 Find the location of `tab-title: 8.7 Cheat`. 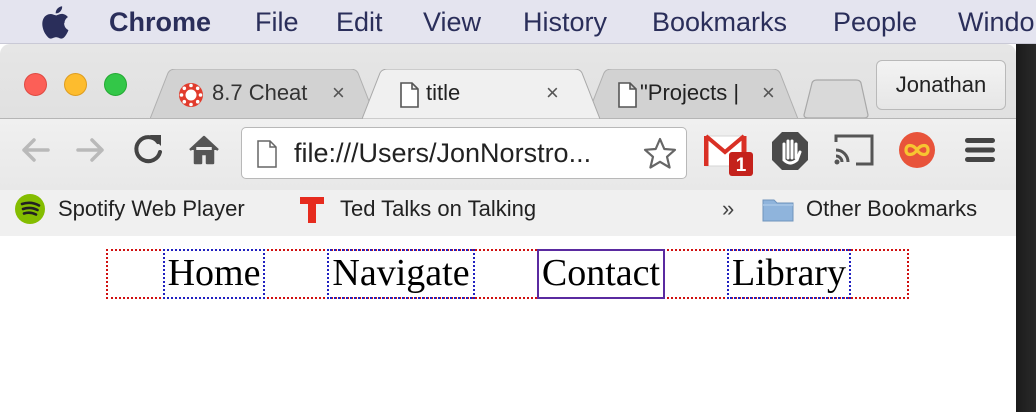

tab-title: 8.7 Cheat is located at coordinates (260, 92).